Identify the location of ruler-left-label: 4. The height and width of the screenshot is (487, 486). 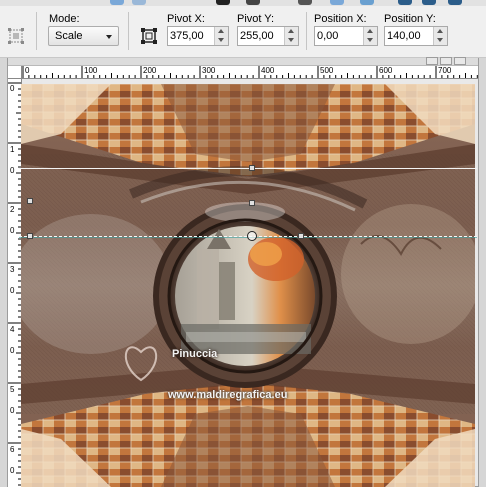
(12, 329).